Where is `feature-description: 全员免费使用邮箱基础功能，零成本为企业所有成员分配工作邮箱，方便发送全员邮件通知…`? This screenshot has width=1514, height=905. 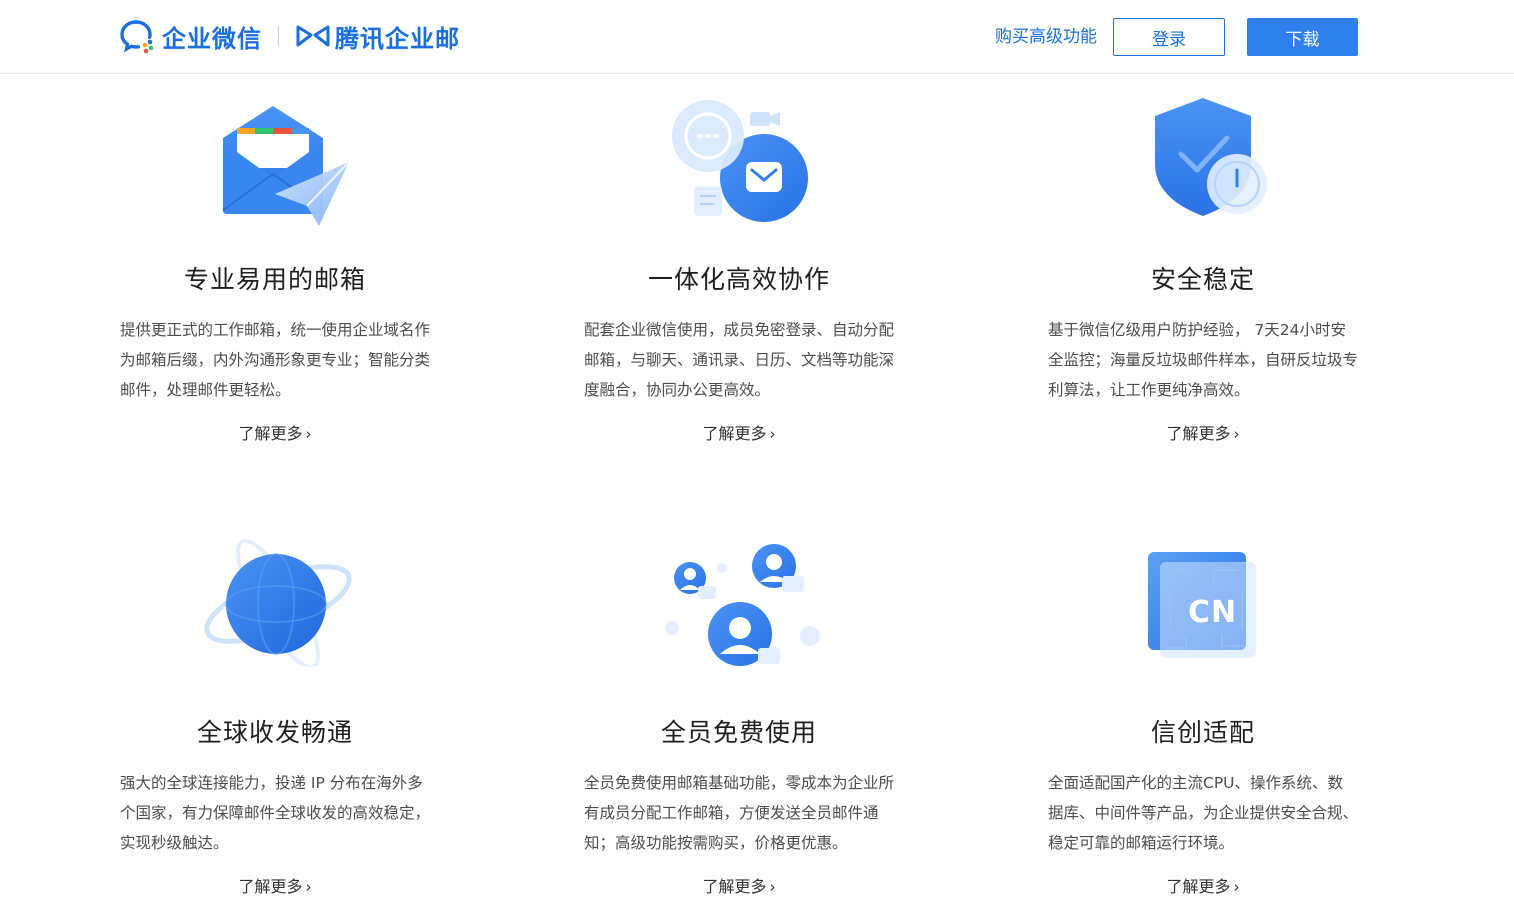
feature-description: 全员免费使用邮箱基础功能，零成本为企业所有成员分配工作邮箱，方便发送全员邮件通知… is located at coordinates (739, 813).